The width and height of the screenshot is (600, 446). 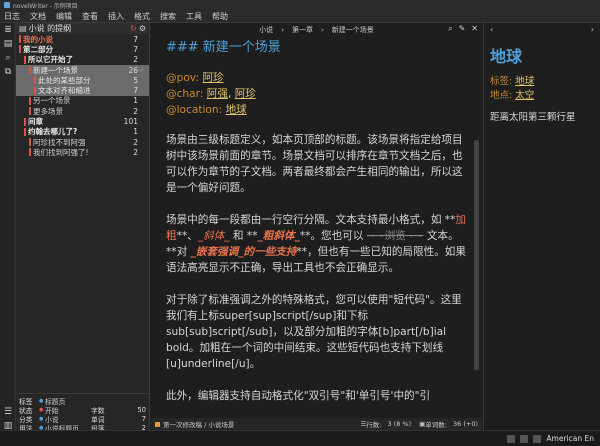 I want to click on menu-item: 搜索, so click(x=168, y=16).